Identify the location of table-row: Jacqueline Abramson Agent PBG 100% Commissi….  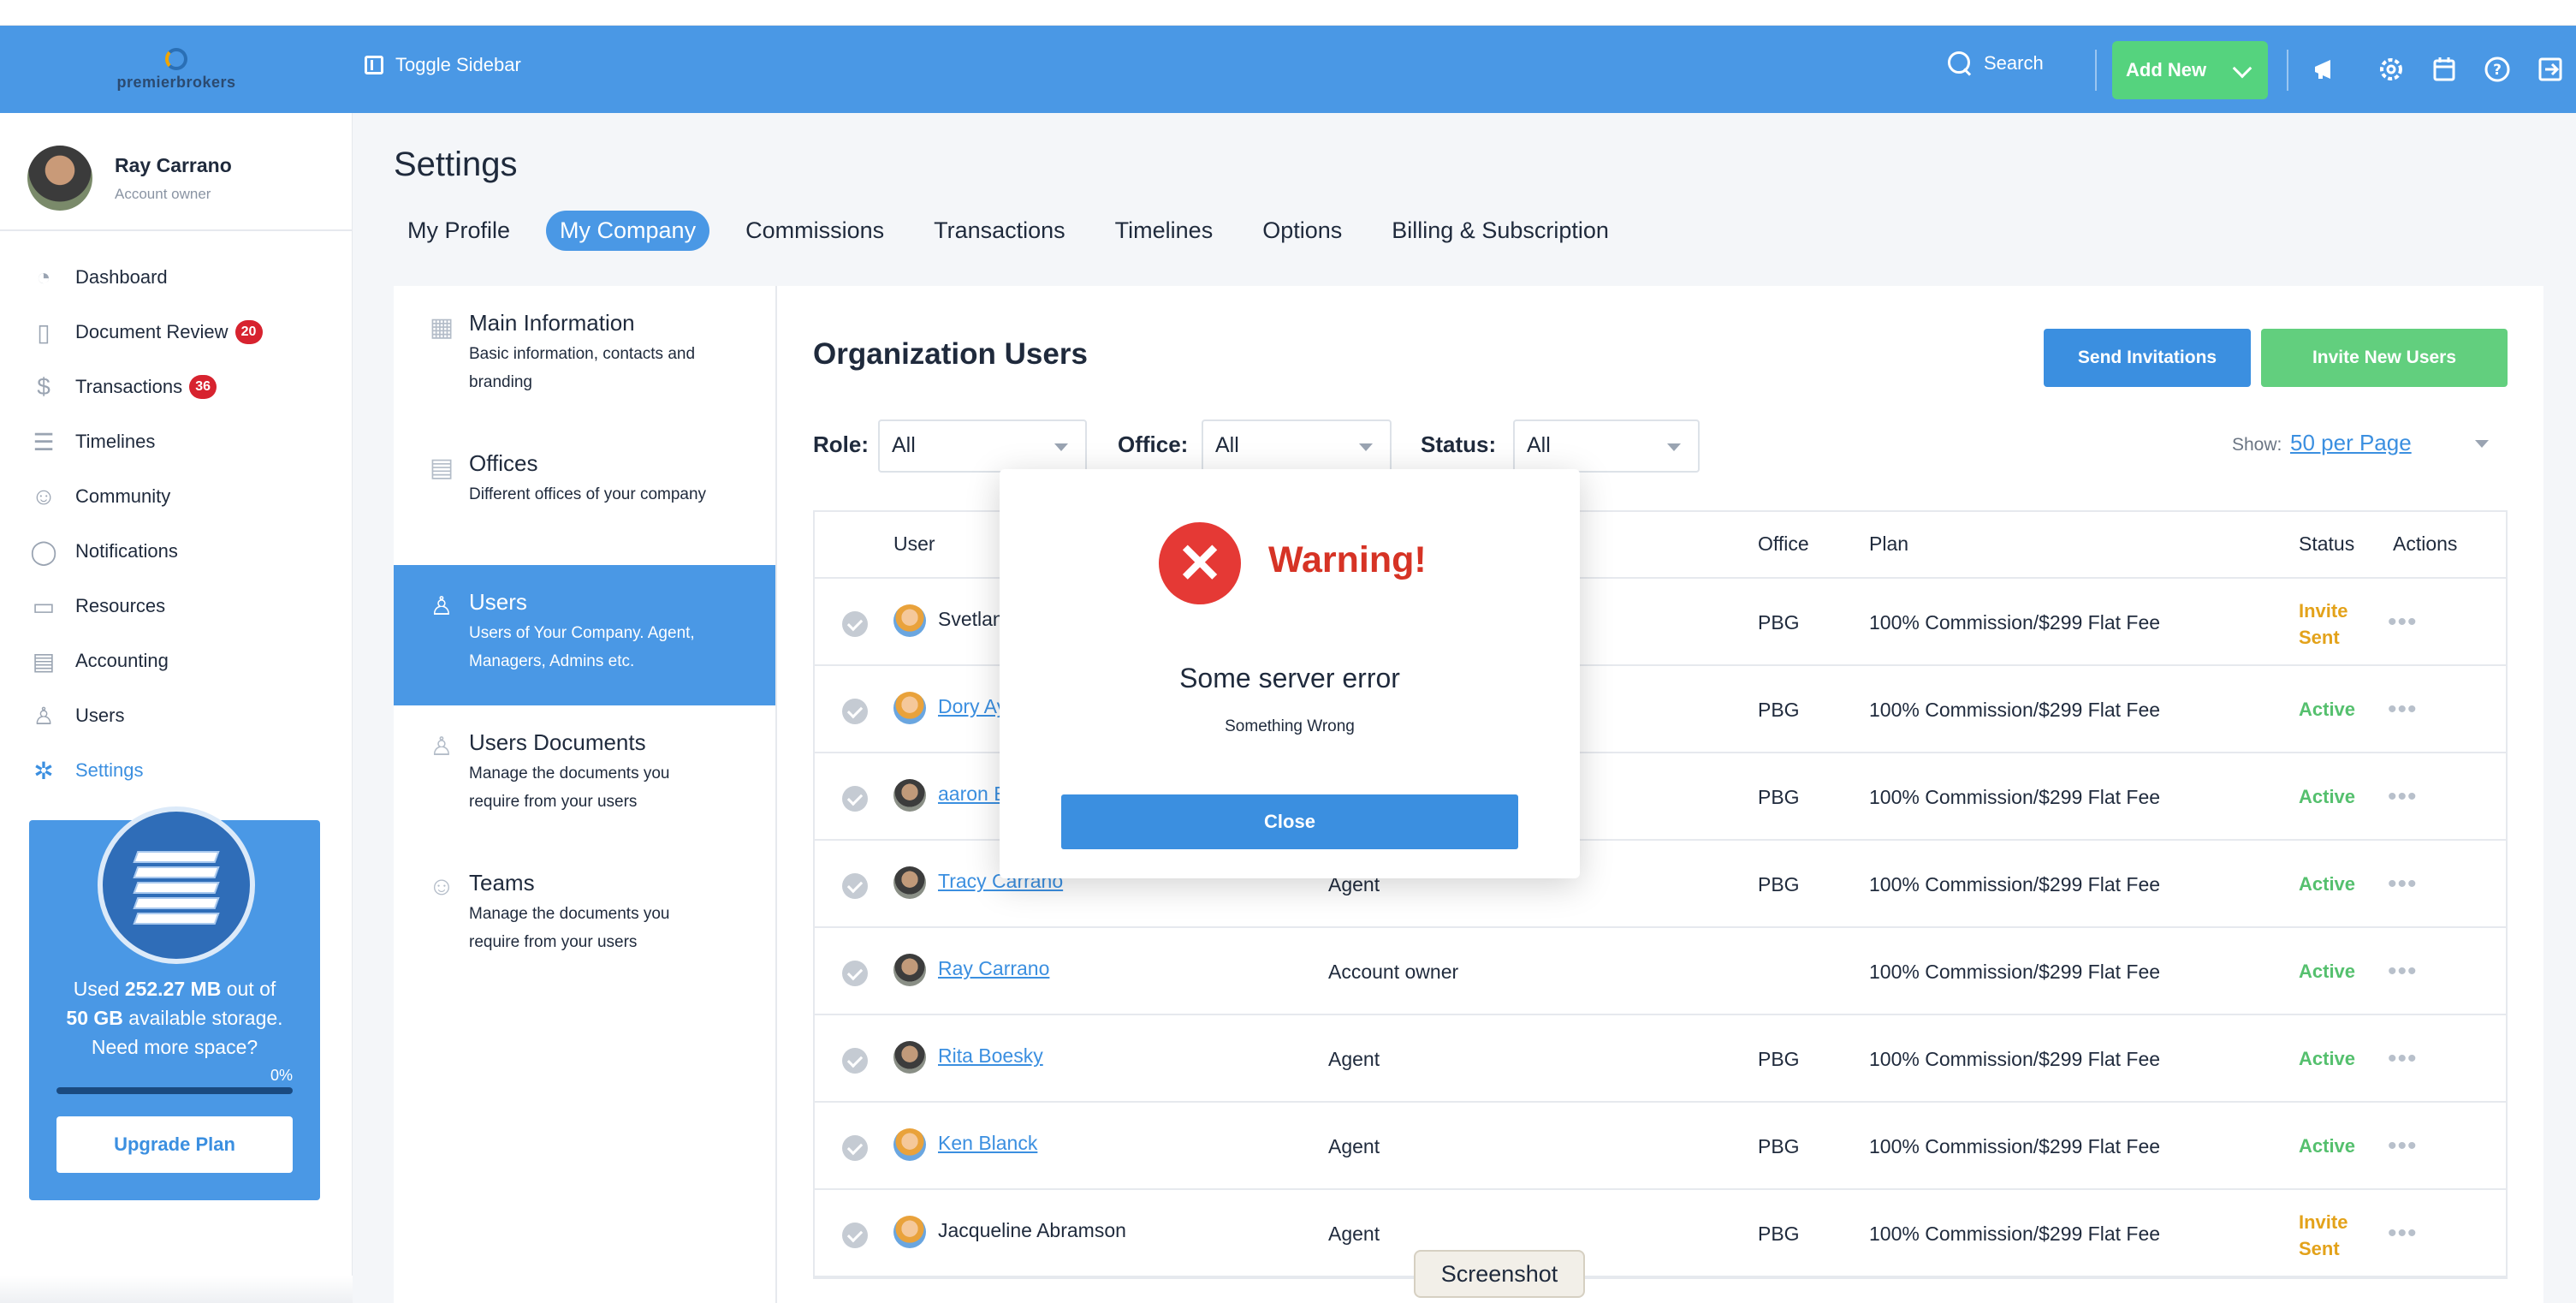
(1660, 1233).